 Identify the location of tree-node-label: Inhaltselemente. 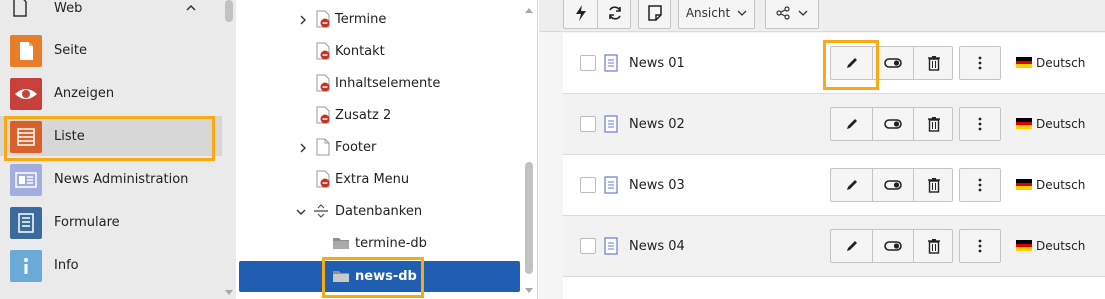
(388, 83).